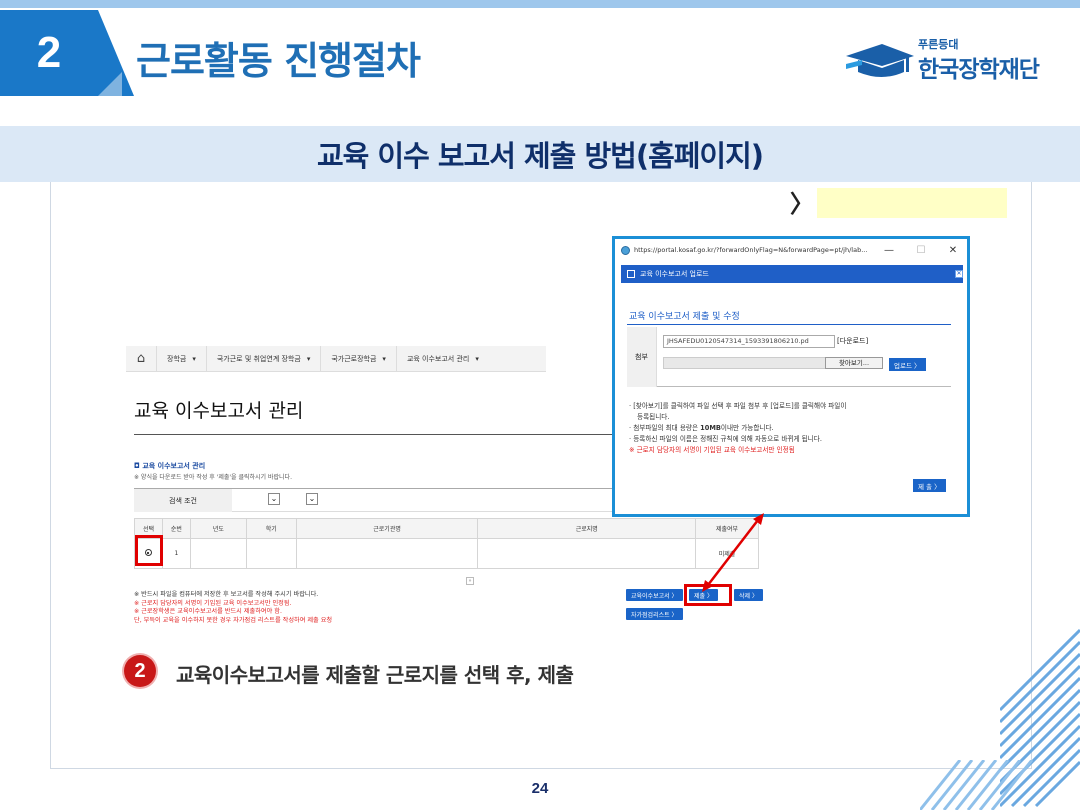 The height and width of the screenshot is (810, 1080). What do you see at coordinates (733, 552) in the screenshot?
I see `pointer-arrow` at bounding box center [733, 552].